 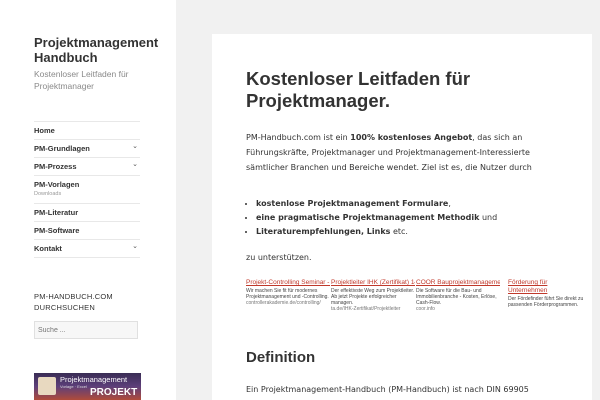 I want to click on banner-thumbnail-icon, so click(x=47, y=386).